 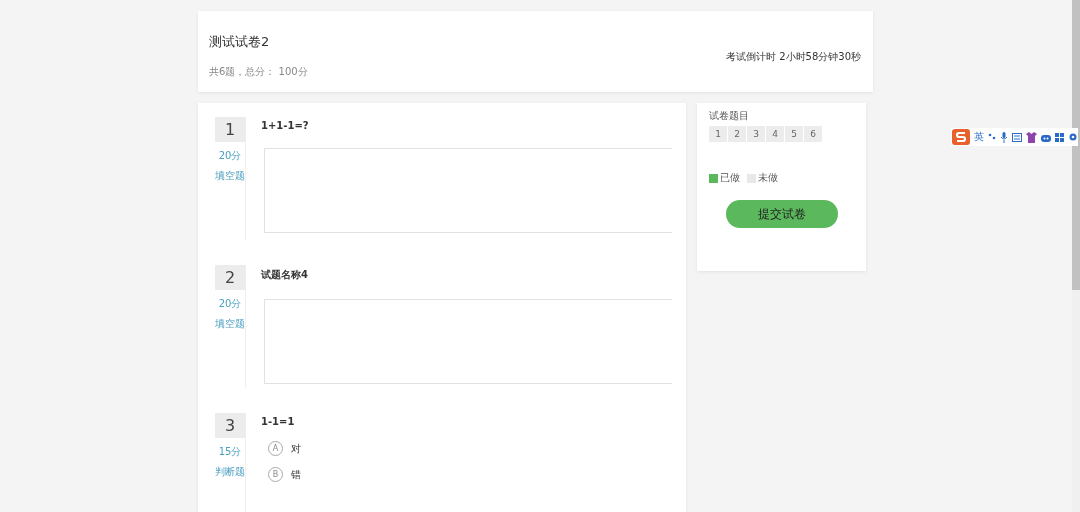 I want to click on keyboard-icon, so click(x=1017, y=137).